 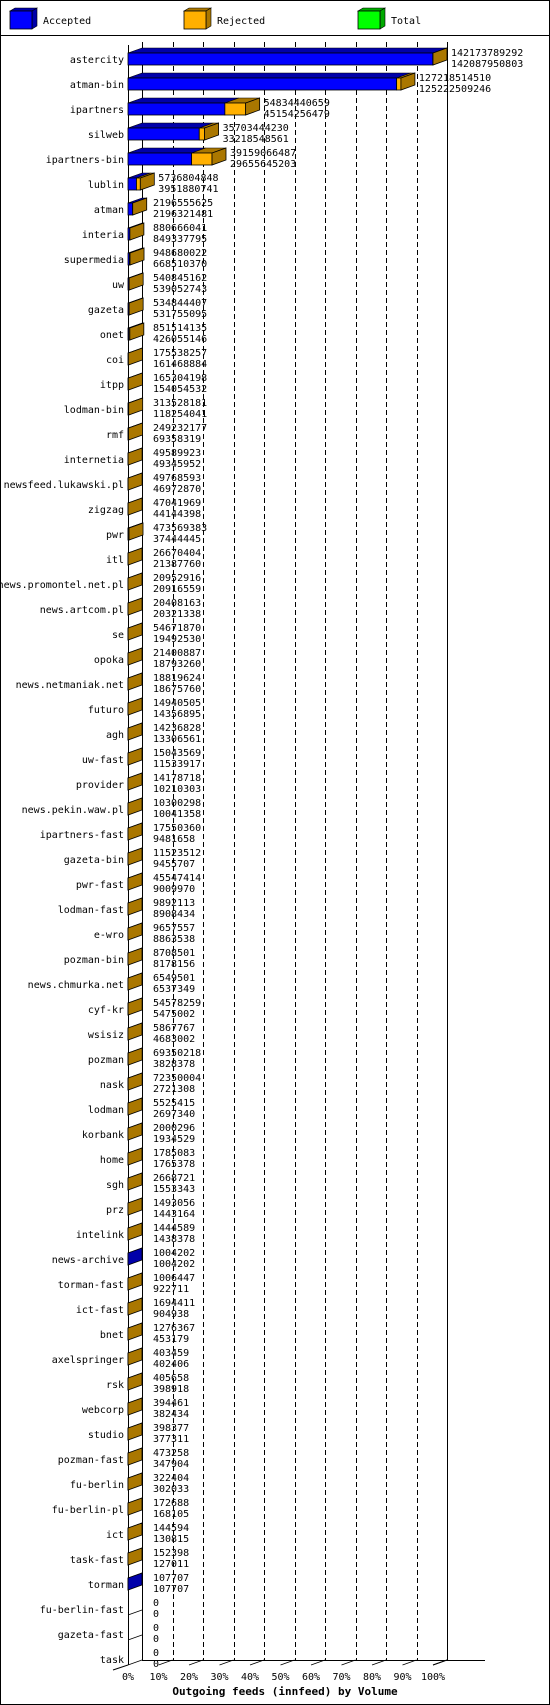 What do you see at coordinates (106, 185) in the screenshot?
I see `category-label: lublin` at bounding box center [106, 185].